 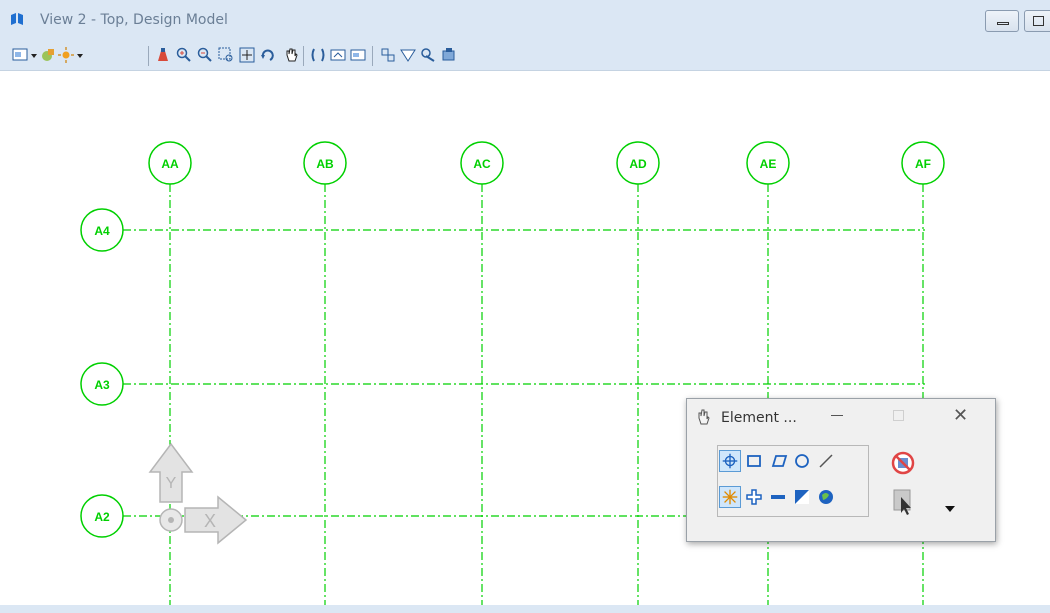 I want to click on grid-label-AC: AC, so click(x=482, y=164).